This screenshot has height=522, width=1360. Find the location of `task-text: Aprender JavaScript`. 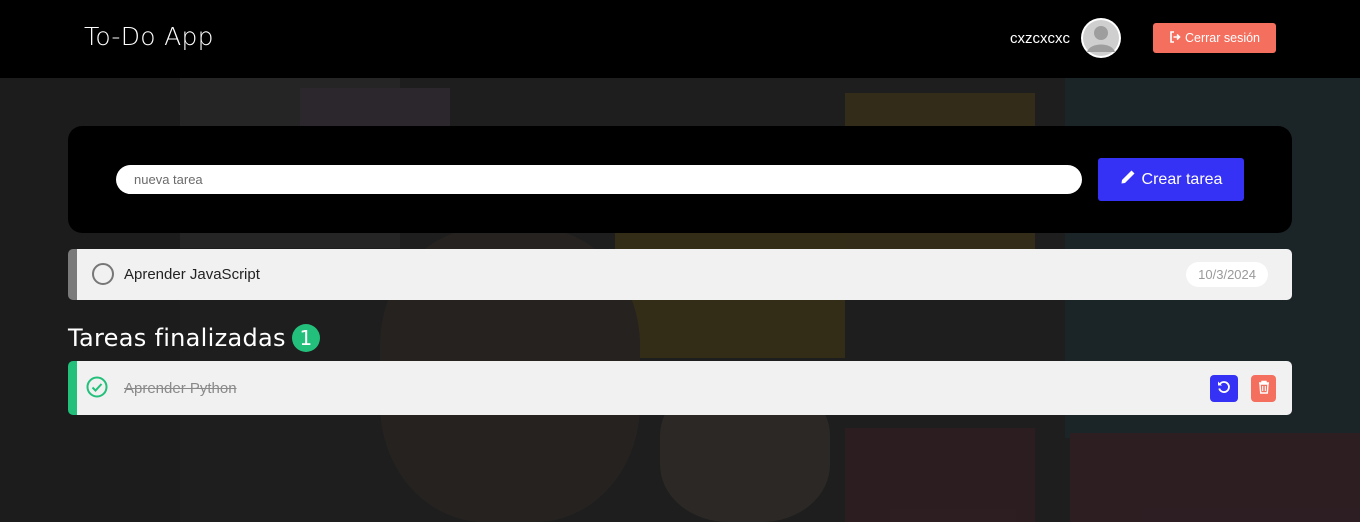

task-text: Aprender JavaScript is located at coordinates (192, 274).